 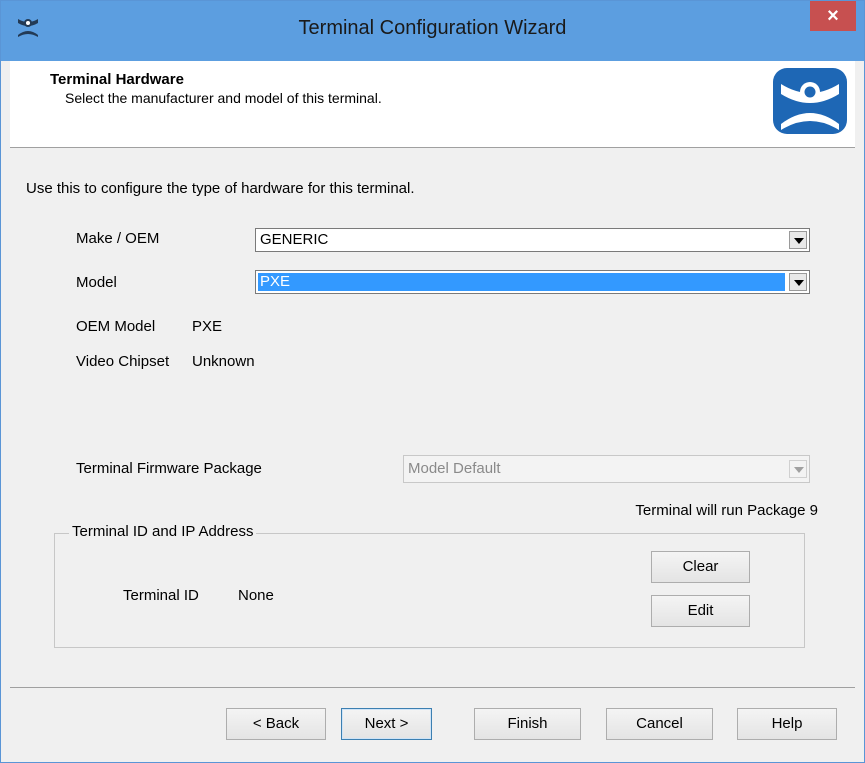 What do you see at coordinates (118, 238) in the screenshot?
I see `make-label: Make / OEM` at bounding box center [118, 238].